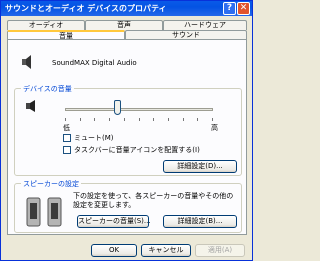 This screenshot has width=320, height=261. I want to click on device-volume-group-title: デバイスの音量, so click(47, 89).